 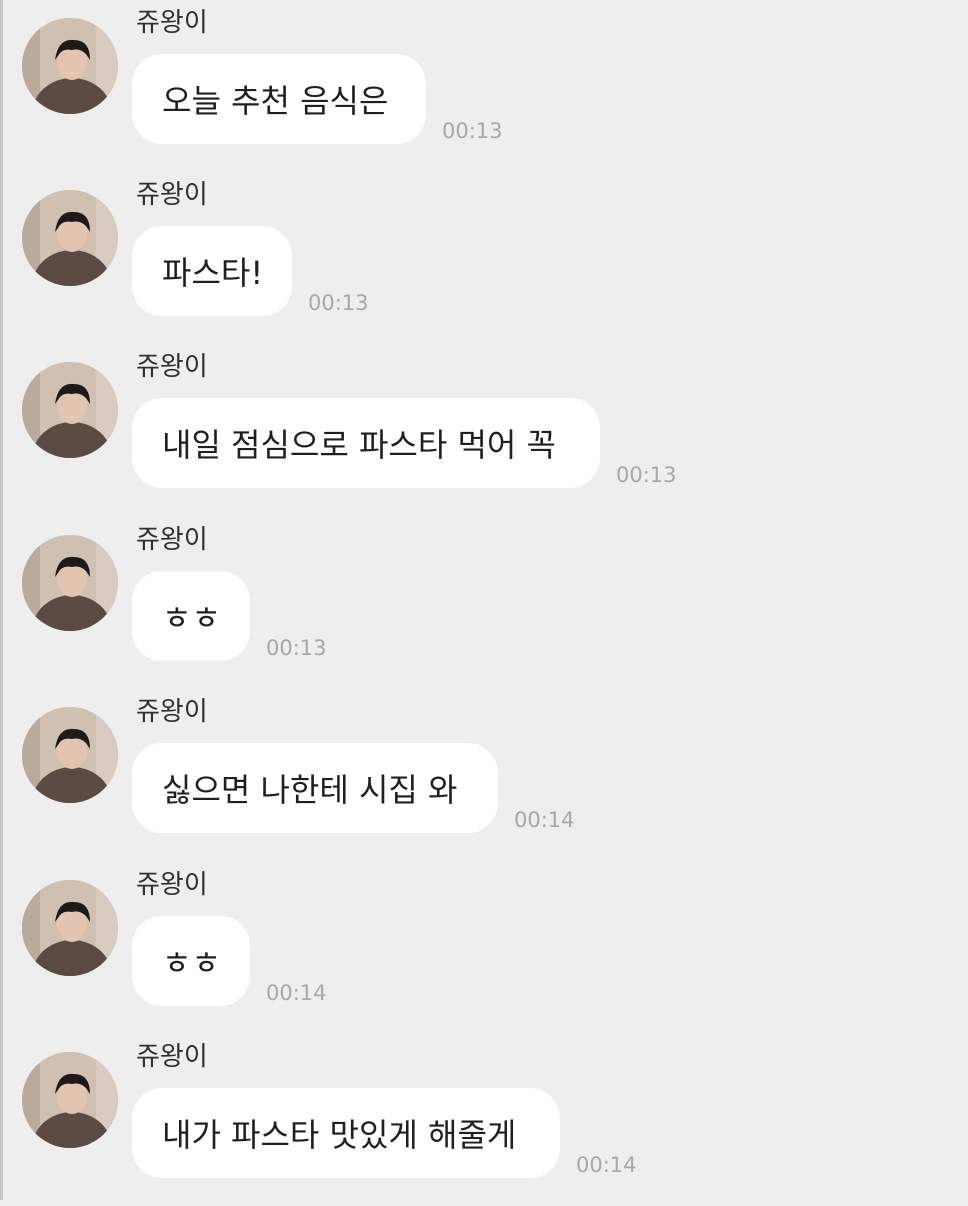 What do you see at coordinates (484, 948) in the screenshot?
I see `chat-message: 쥬왕이 ㅎㅎ 00:14` at bounding box center [484, 948].